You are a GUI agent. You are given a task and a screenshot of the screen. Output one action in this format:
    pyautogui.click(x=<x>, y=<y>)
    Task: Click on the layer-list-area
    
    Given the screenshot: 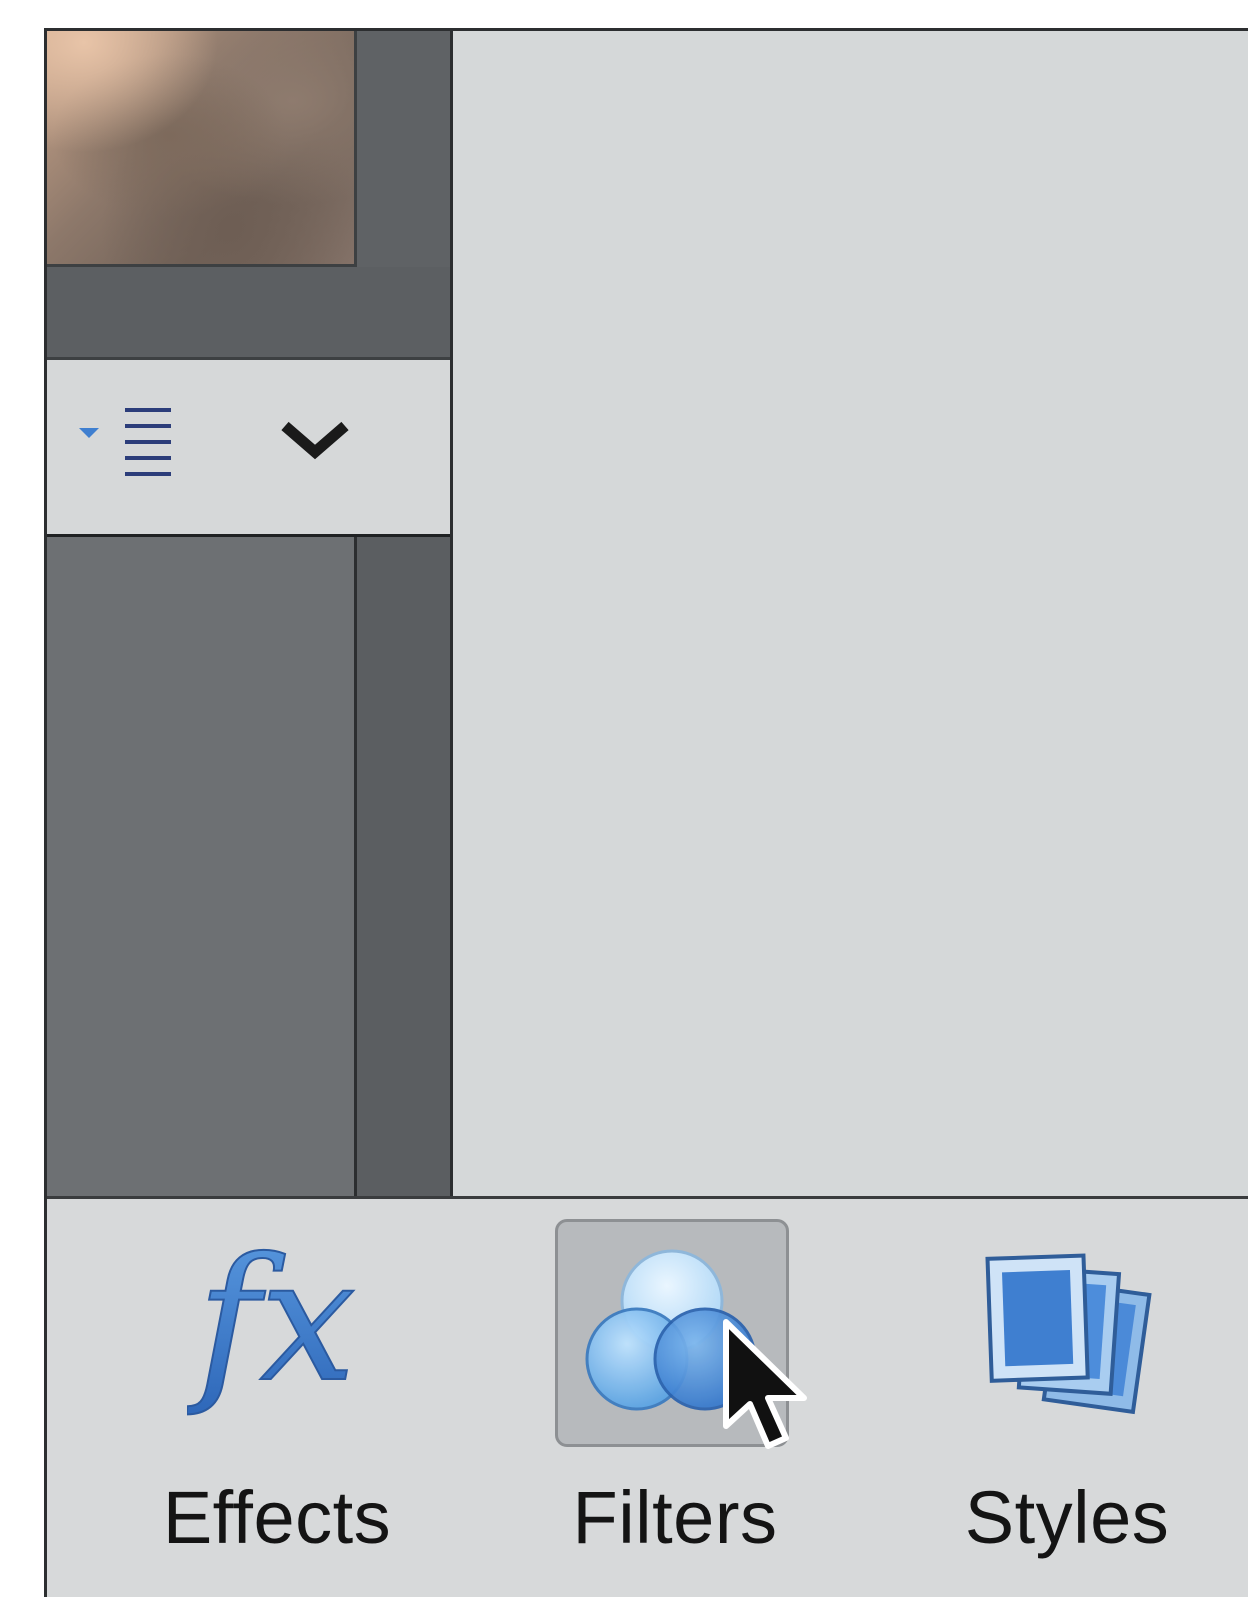 What is the action you would take?
    pyautogui.click(x=202, y=880)
    